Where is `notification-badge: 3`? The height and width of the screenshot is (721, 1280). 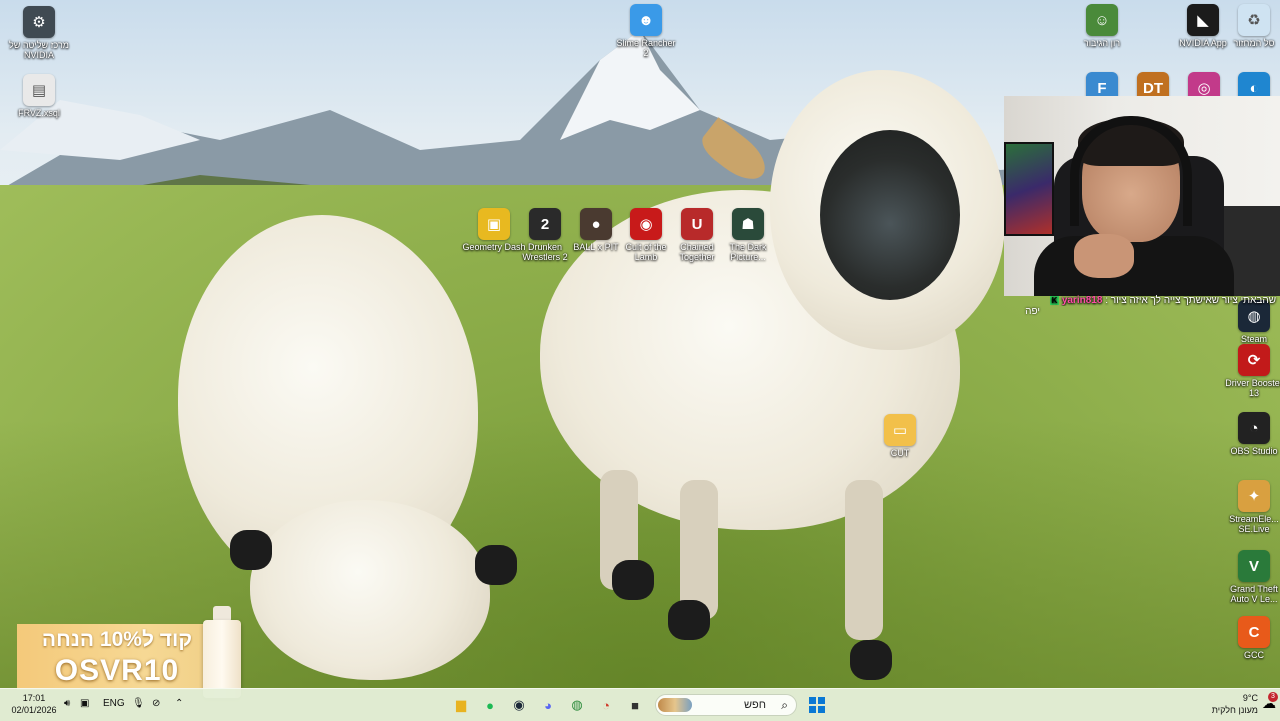 notification-badge: 3 is located at coordinates (1273, 697).